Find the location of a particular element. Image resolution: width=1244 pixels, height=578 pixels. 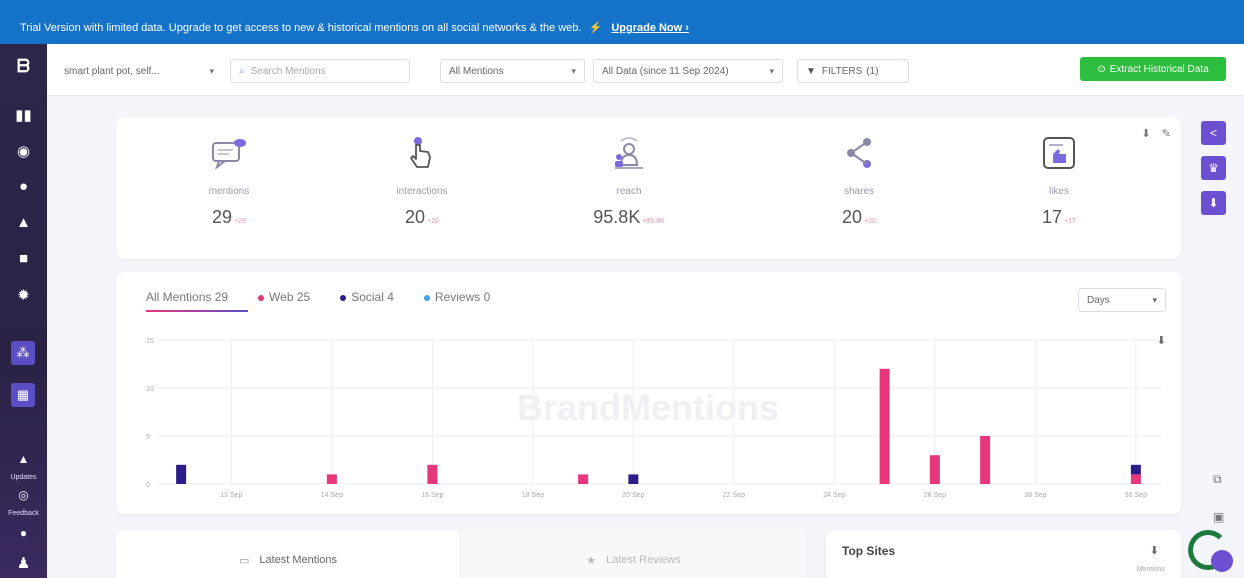

stat-reach: reach 95.8K +95.8K is located at coordinates (629, 181).